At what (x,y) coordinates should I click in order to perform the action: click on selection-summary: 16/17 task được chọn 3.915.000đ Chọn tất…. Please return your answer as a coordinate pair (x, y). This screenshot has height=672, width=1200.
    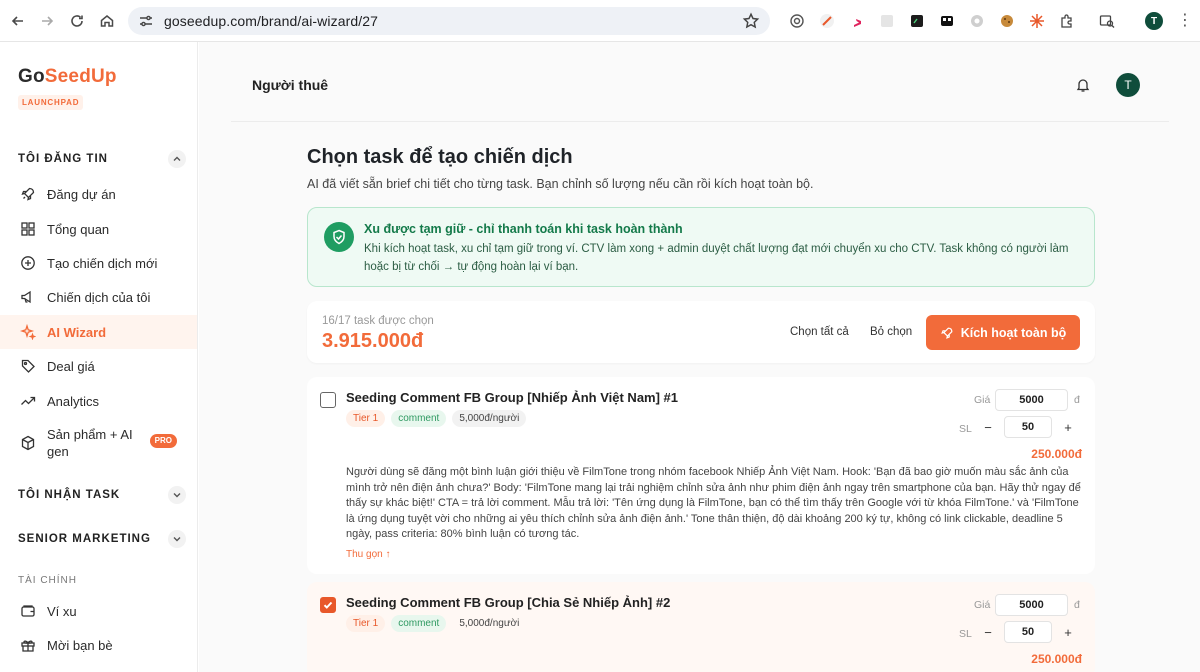
    Looking at the image, I should click on (701, 332).